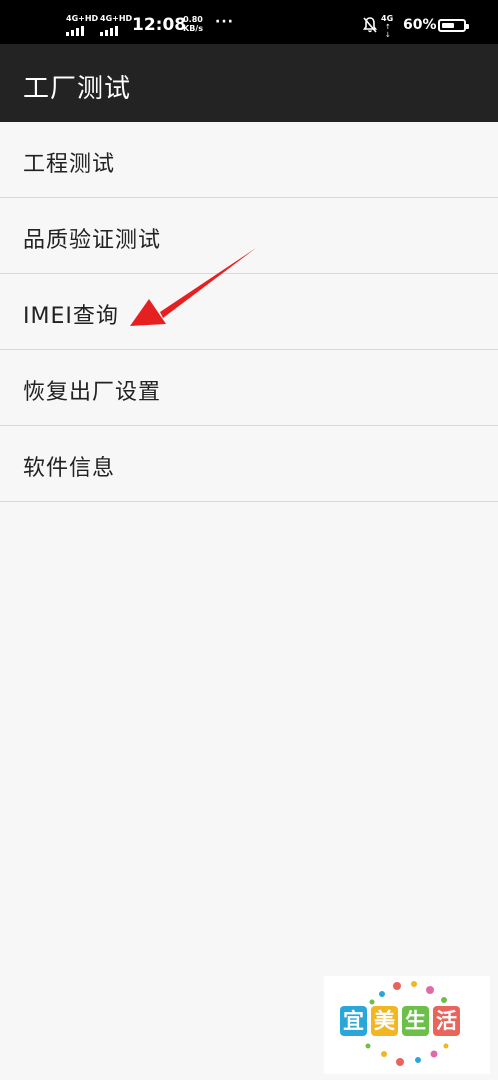  I want to click on network-speed-value: 0.80, so click(193, 19).